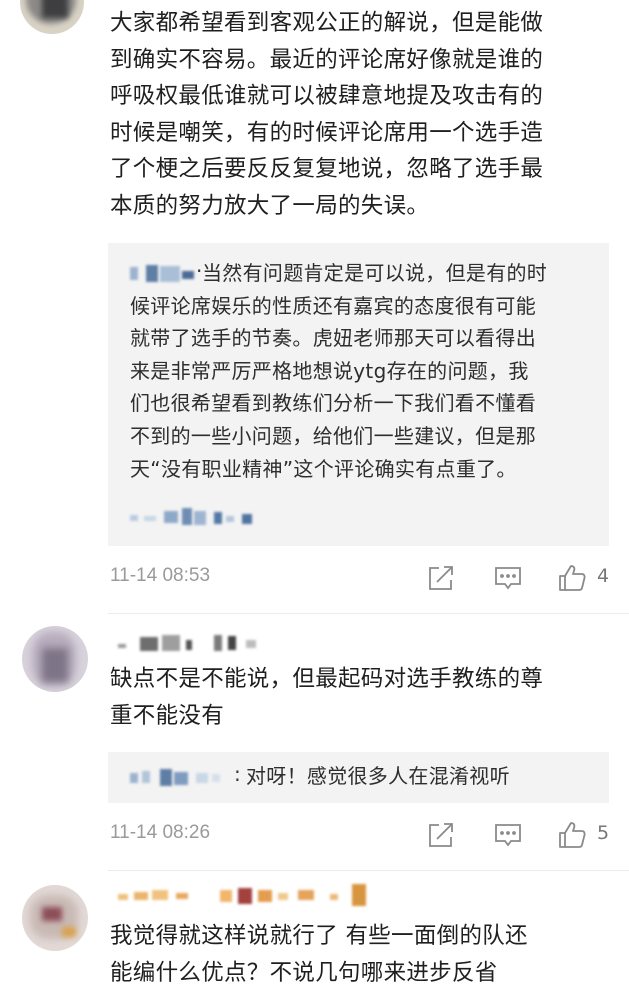  Describe the element at coordinates (160, 832) in the screenshot. I see `comment-timestamp: 11-14 08:26` at that location.